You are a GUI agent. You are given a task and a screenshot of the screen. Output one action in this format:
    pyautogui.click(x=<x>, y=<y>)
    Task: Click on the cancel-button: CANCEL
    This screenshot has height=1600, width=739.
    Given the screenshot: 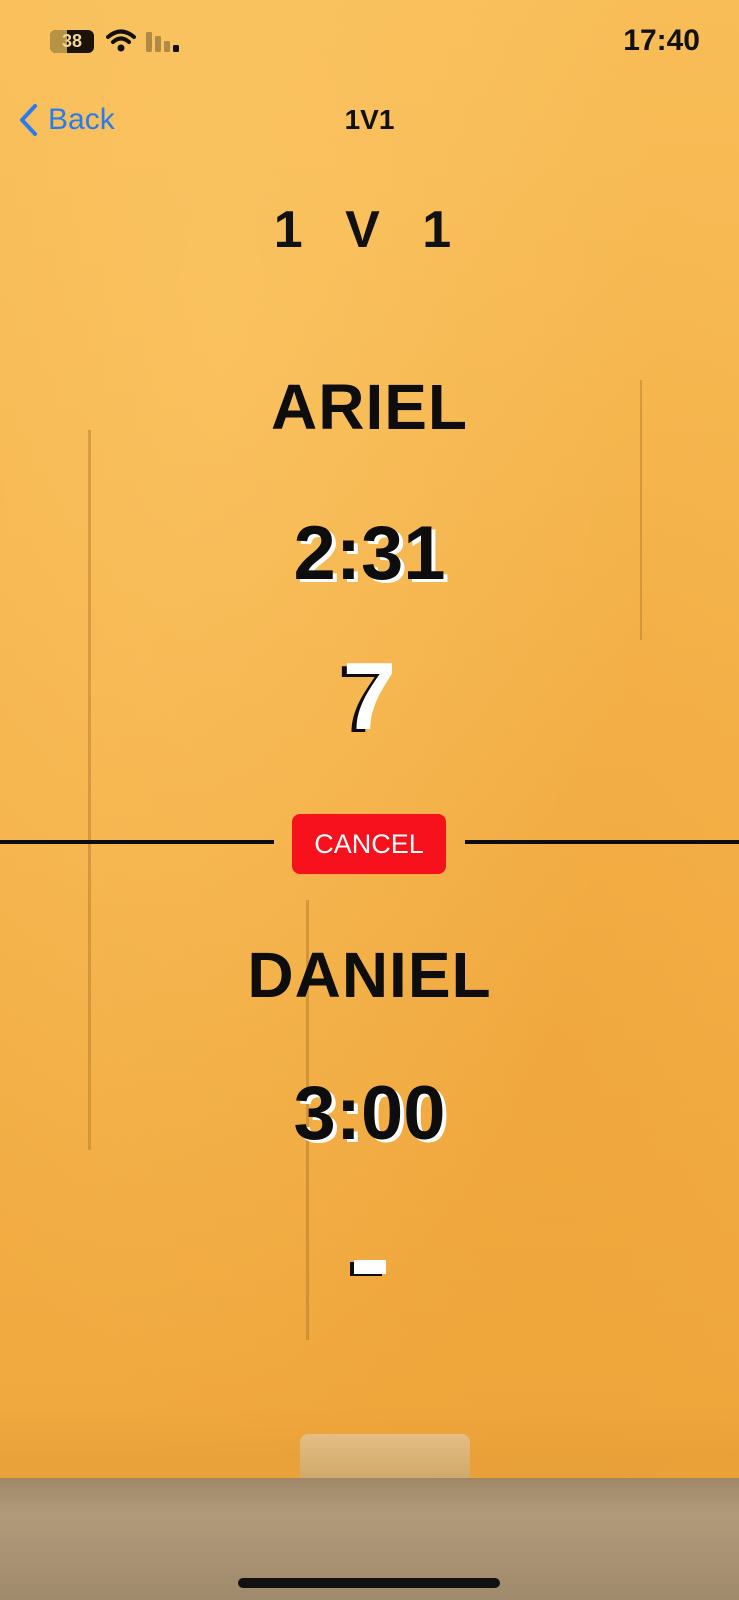 What is the action you would take?
    pyautogui.click(x=369, y=844)
    